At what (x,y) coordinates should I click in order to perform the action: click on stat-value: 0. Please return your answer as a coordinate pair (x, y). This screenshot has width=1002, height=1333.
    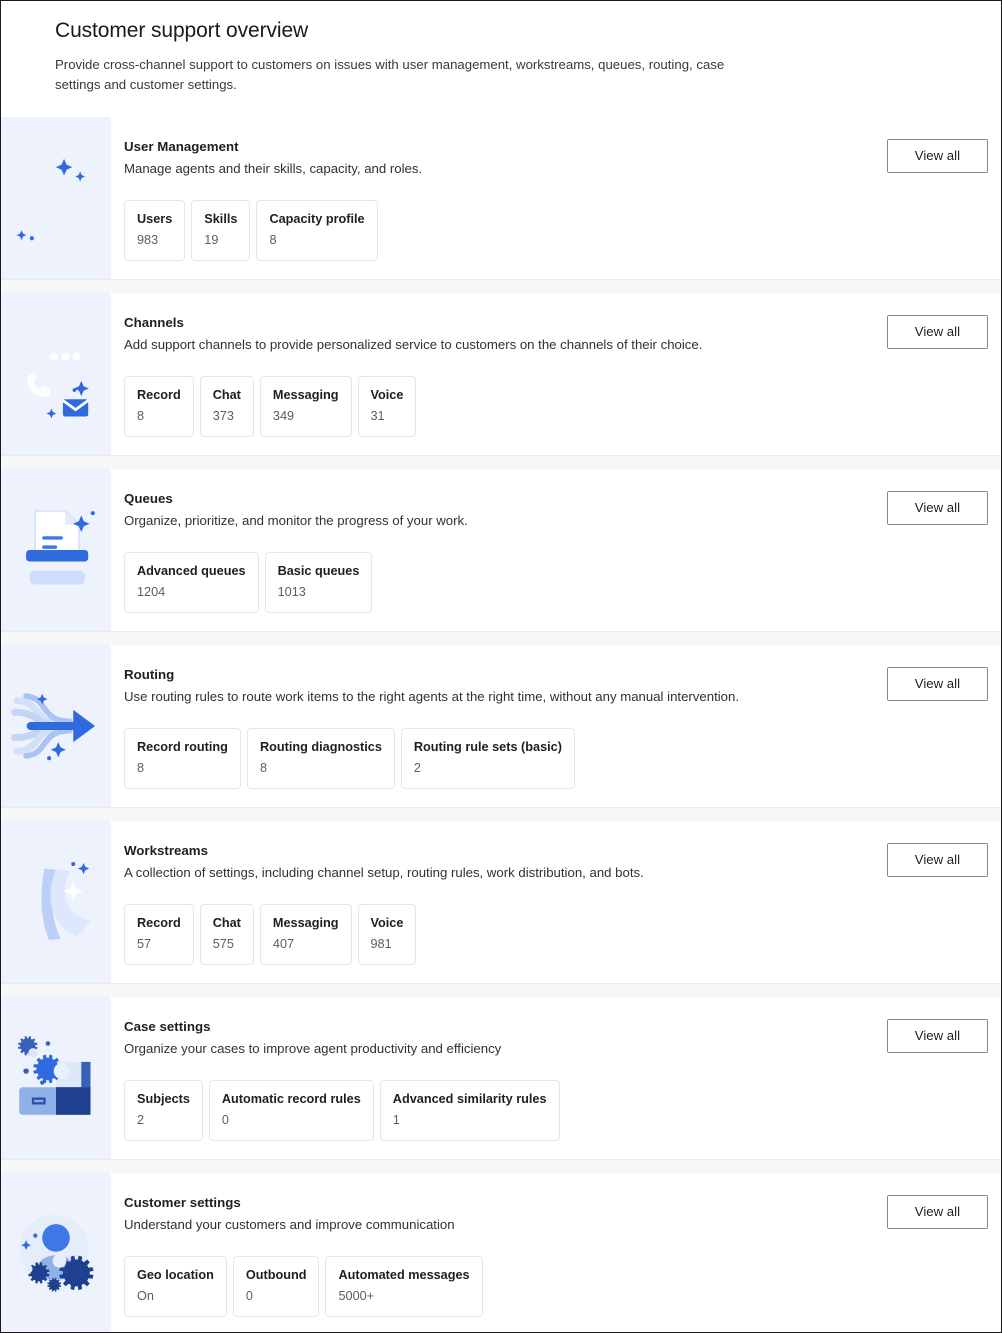
    Looking at the image, I should click on (249, 1296).